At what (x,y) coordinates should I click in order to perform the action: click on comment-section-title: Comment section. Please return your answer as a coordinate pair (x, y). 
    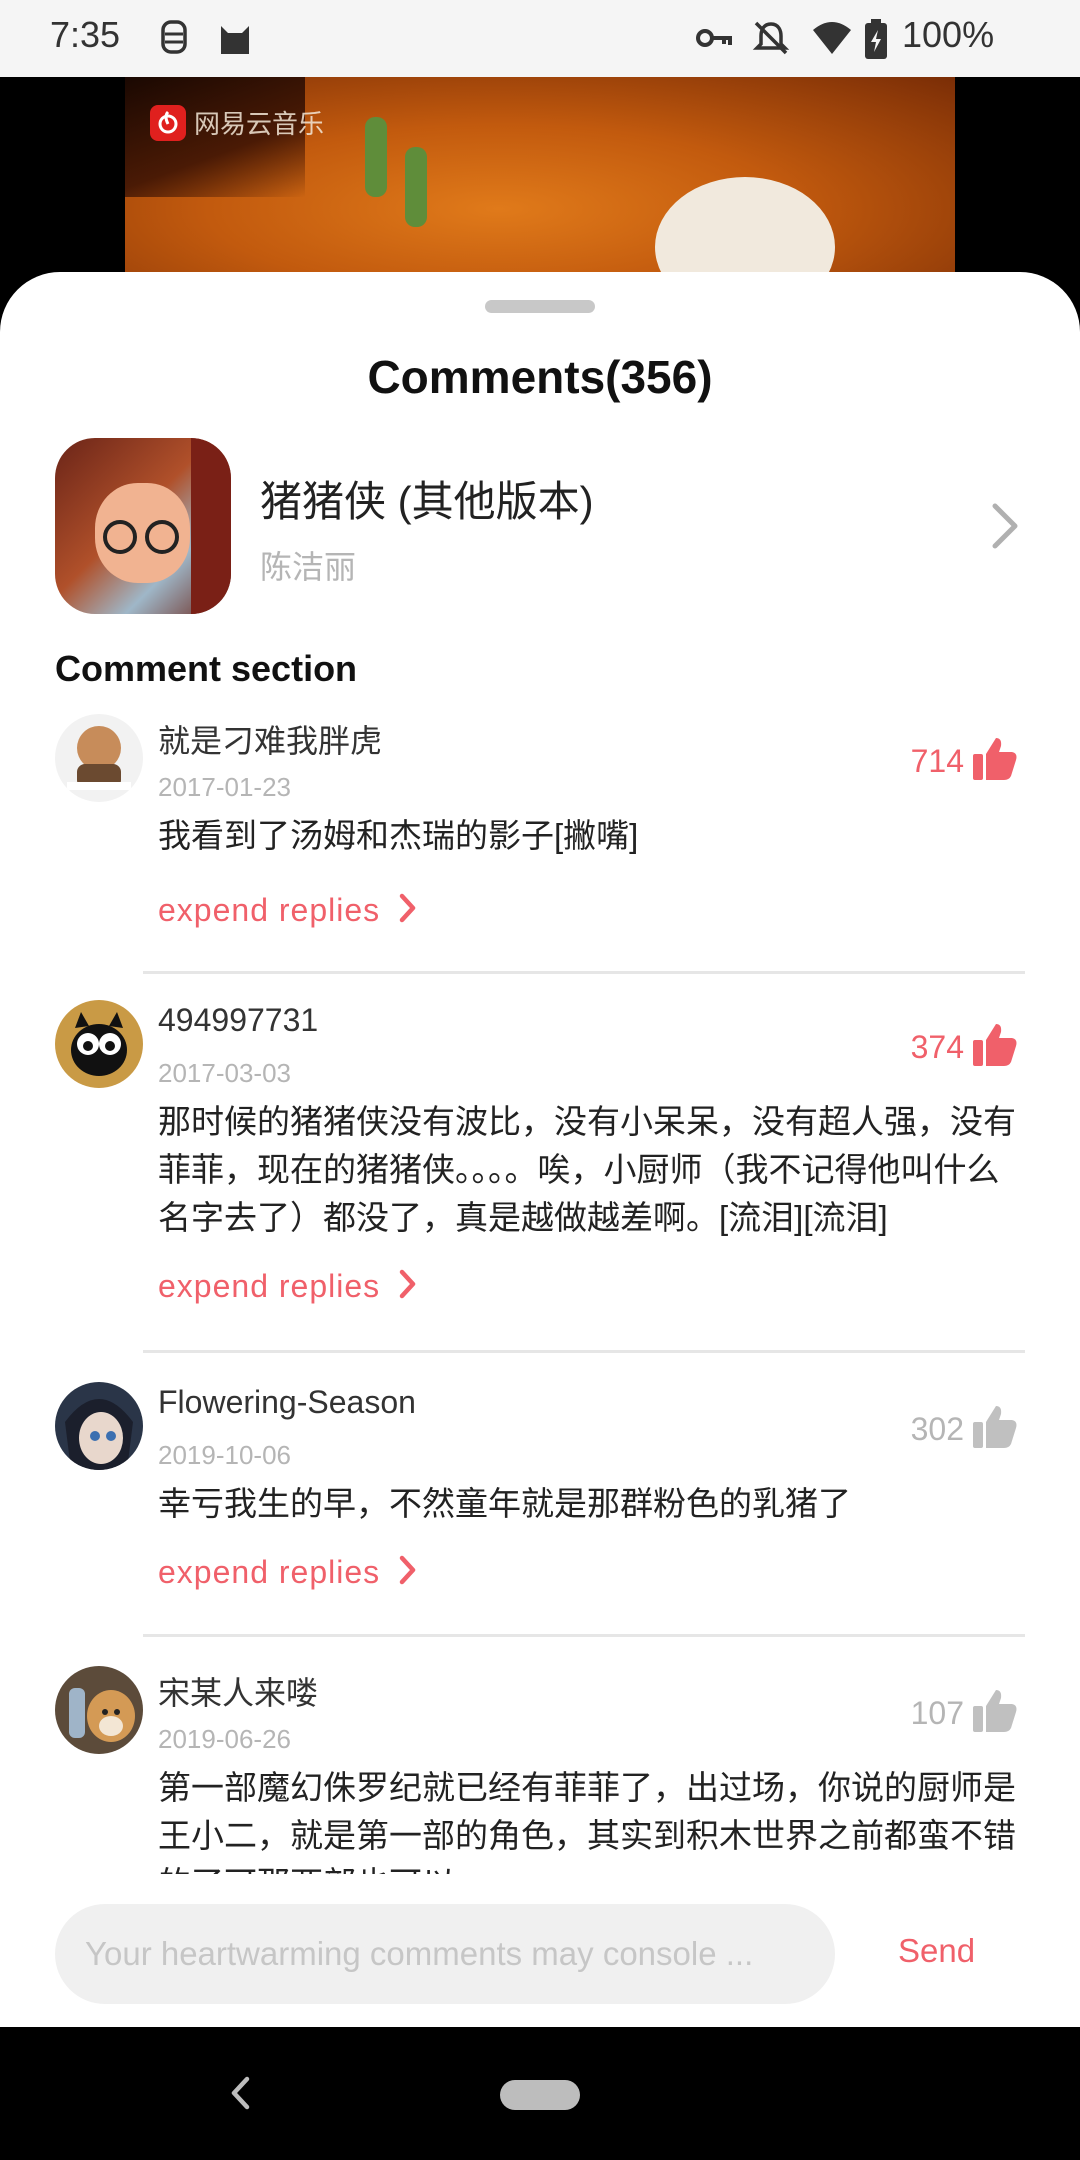
    Looking at the image, I should click on (206, 668).